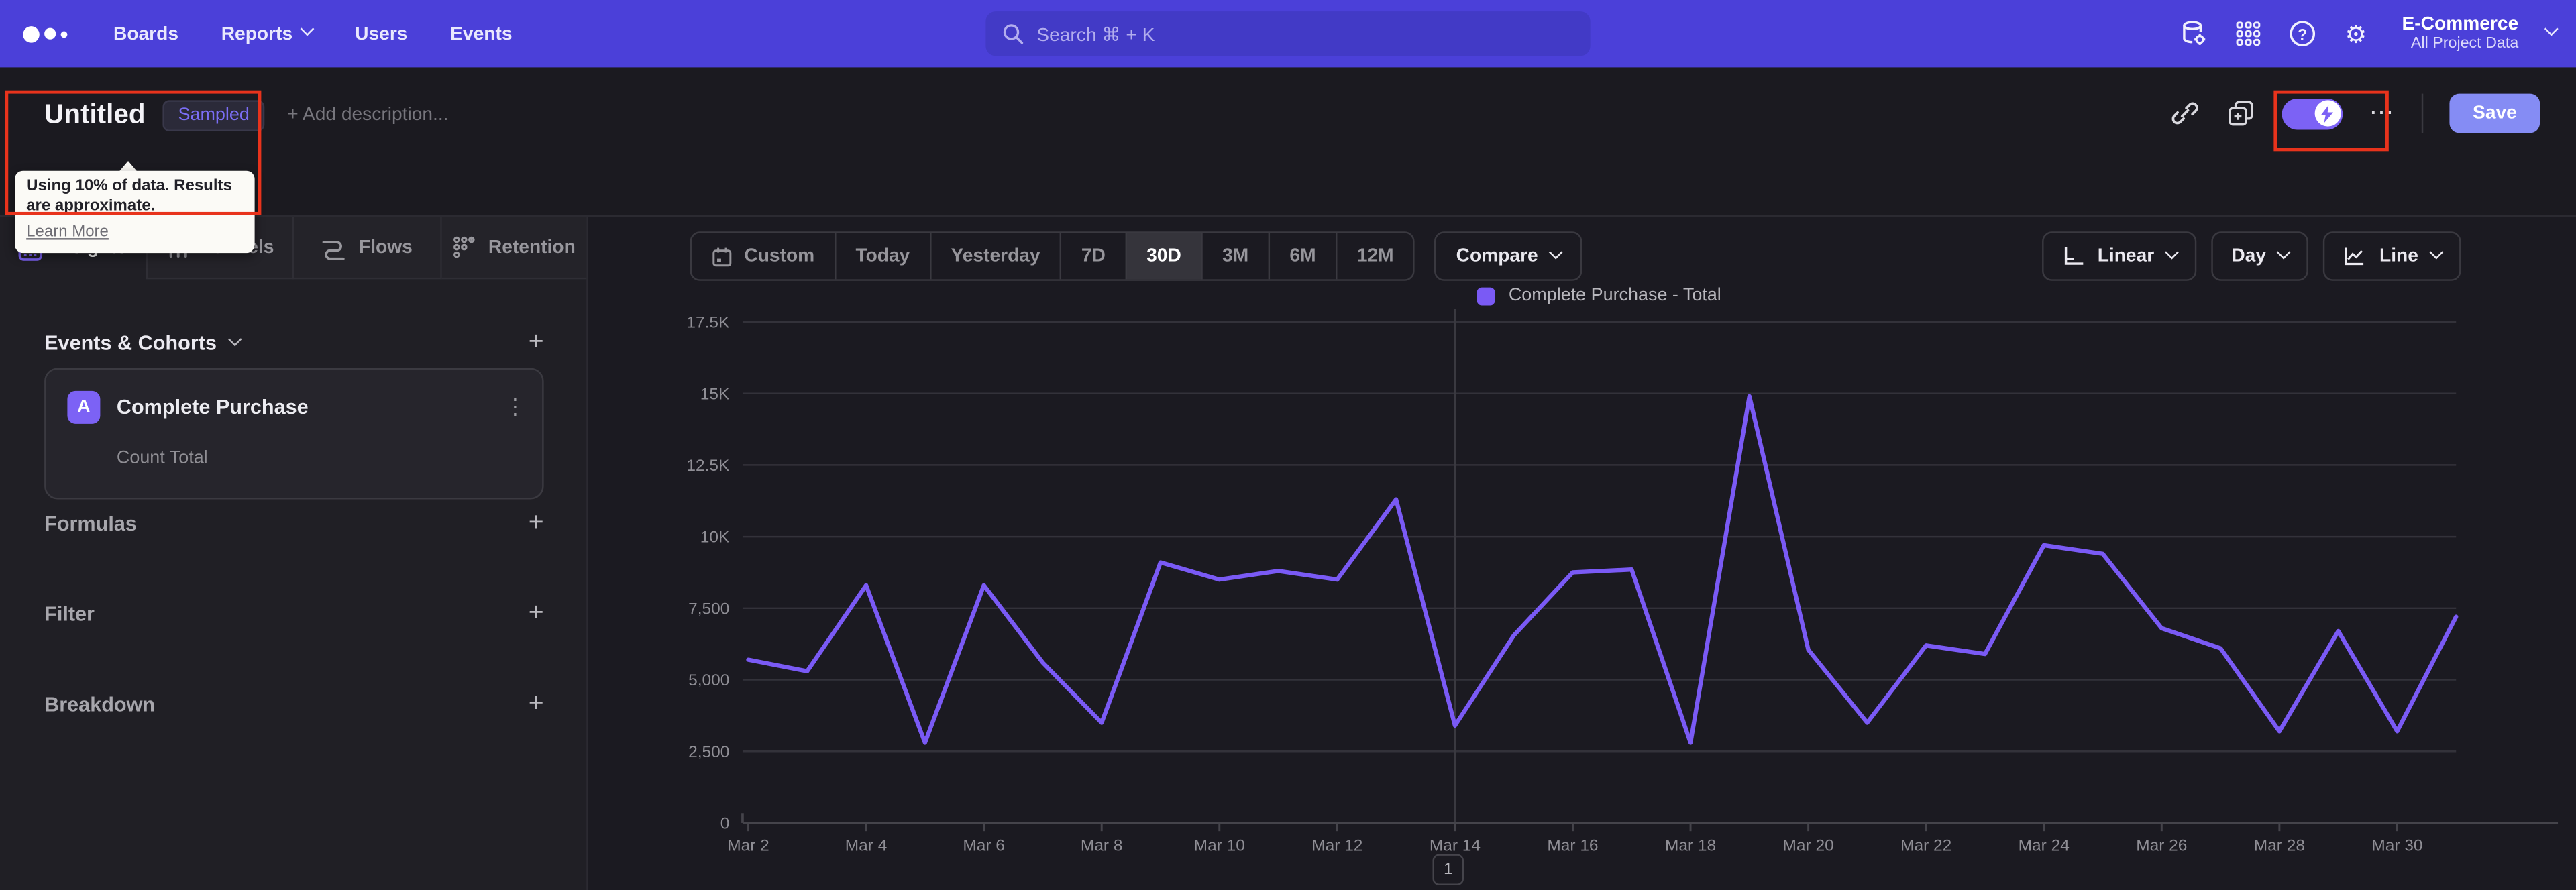 The height and width of the screenshot is (890, 2576). I want to click on project-selector: E-Commerce All Project Data, so click(2460, 33).